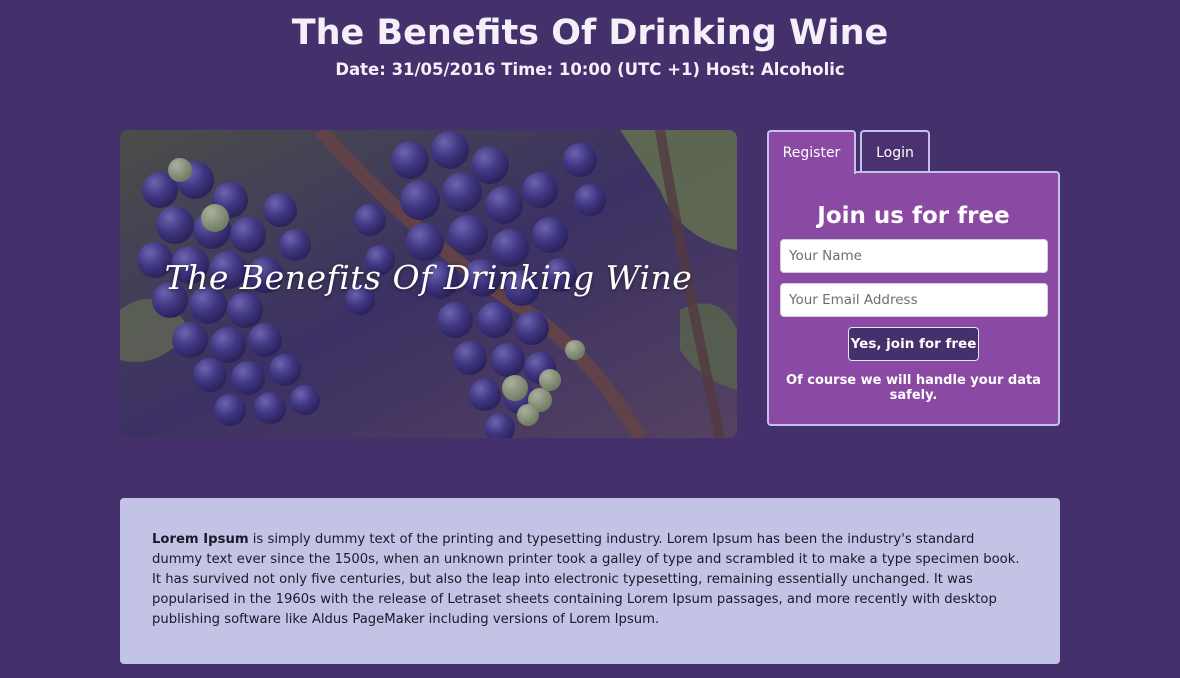 Image resolution: width=1180 pixels, height=678 pixels. Describe the element at coordinates (914, 256) in the screenshot. I see `name-field` at that location.